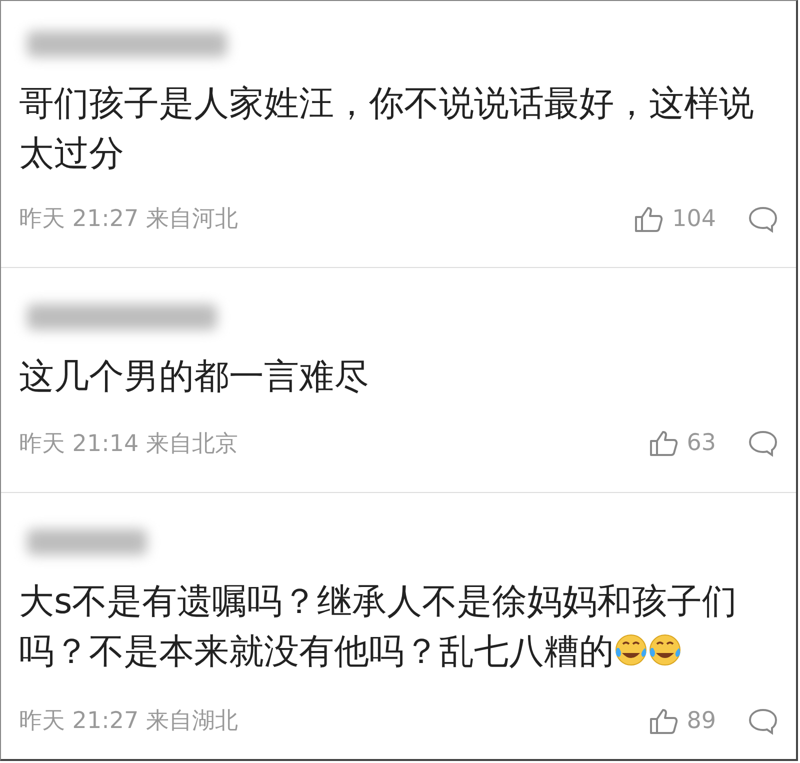  What do you see at coordinates (378, 627) in the screenshot?
I see `comment-text: 大s不是有遗嘱吗？继承人不是徐妈妈和孩子们吗？不是本来就没有他吗？乱七八糟的` at bounding box center [378, 627].